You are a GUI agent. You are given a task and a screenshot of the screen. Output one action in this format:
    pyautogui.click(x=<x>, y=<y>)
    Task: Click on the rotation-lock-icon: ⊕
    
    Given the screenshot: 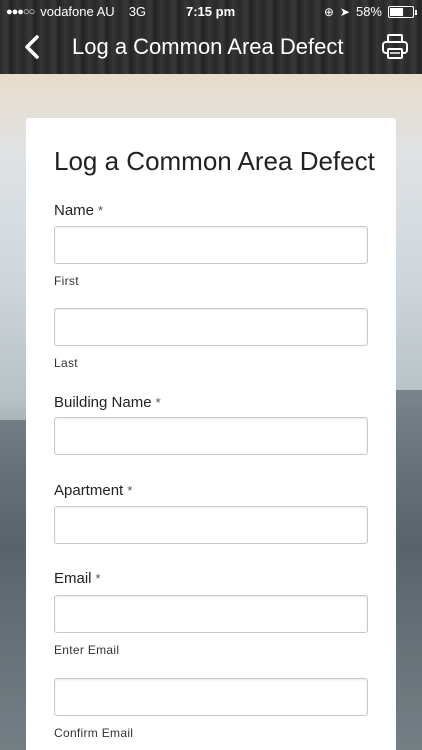 What is the action you would take?
    pyautogui.click(x=328, y=11)
    